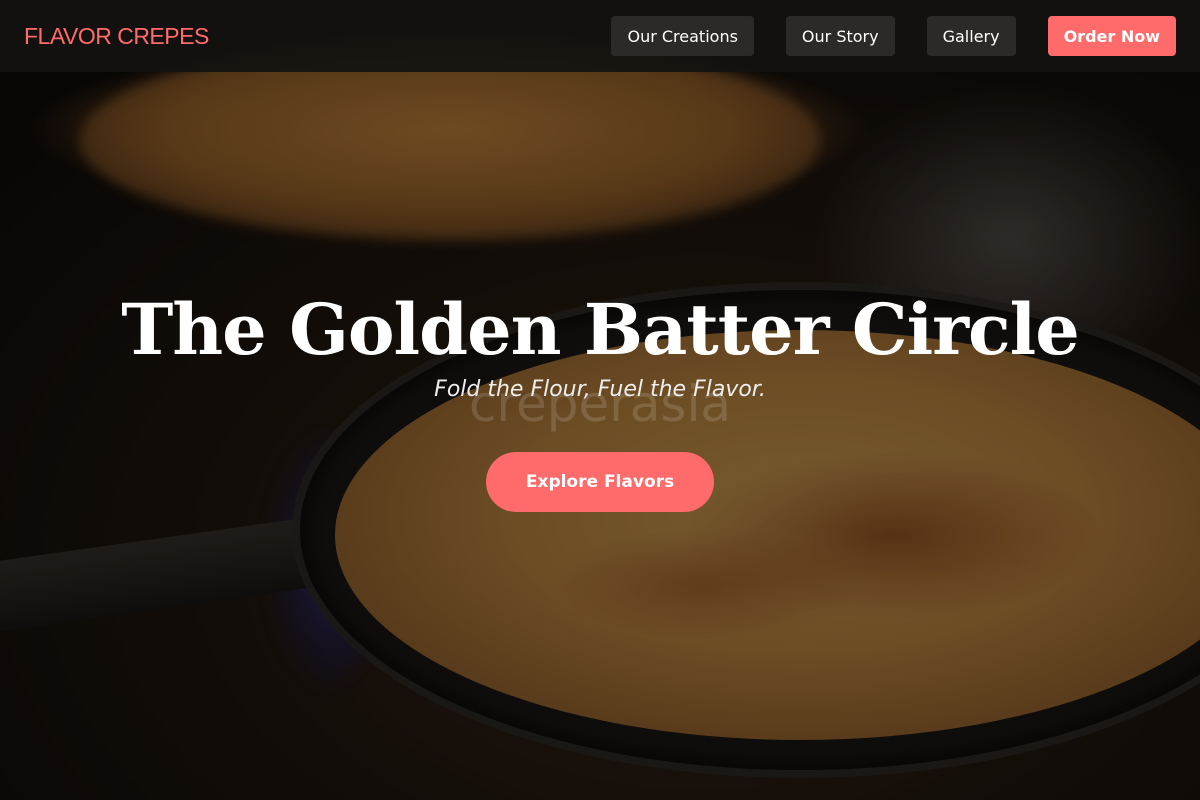  I want to click on nav-our-creations: Our Creations, so click(682, 36).